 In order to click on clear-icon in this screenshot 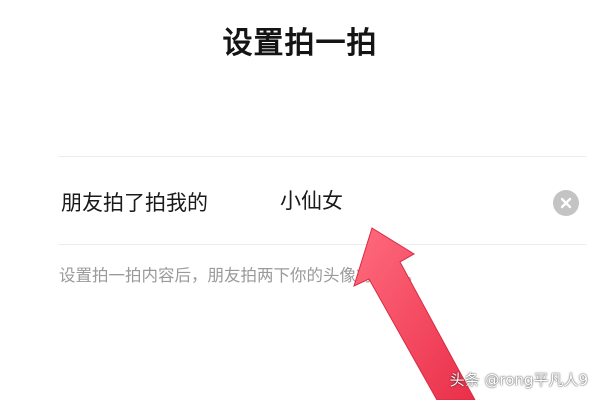, I will do `click(566, 203)`.